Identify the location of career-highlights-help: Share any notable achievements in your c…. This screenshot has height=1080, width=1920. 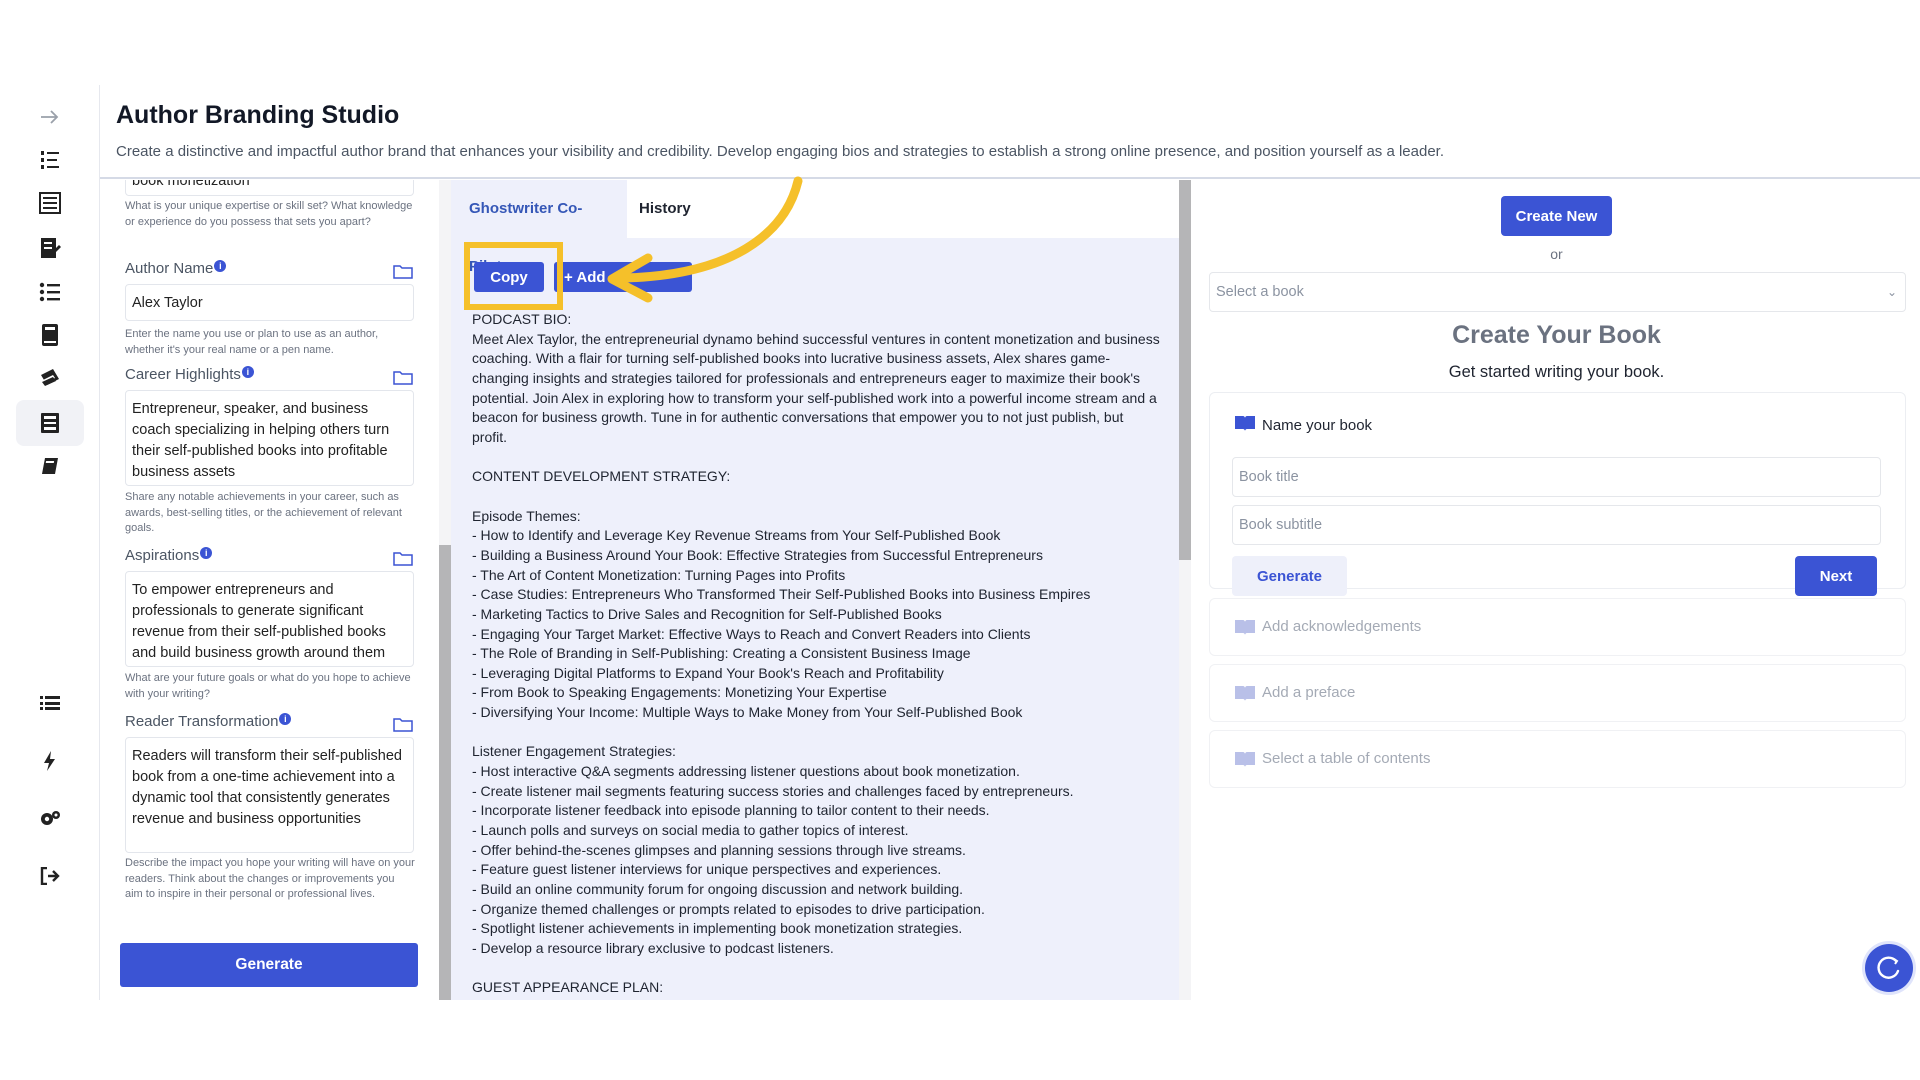
(263, 512).